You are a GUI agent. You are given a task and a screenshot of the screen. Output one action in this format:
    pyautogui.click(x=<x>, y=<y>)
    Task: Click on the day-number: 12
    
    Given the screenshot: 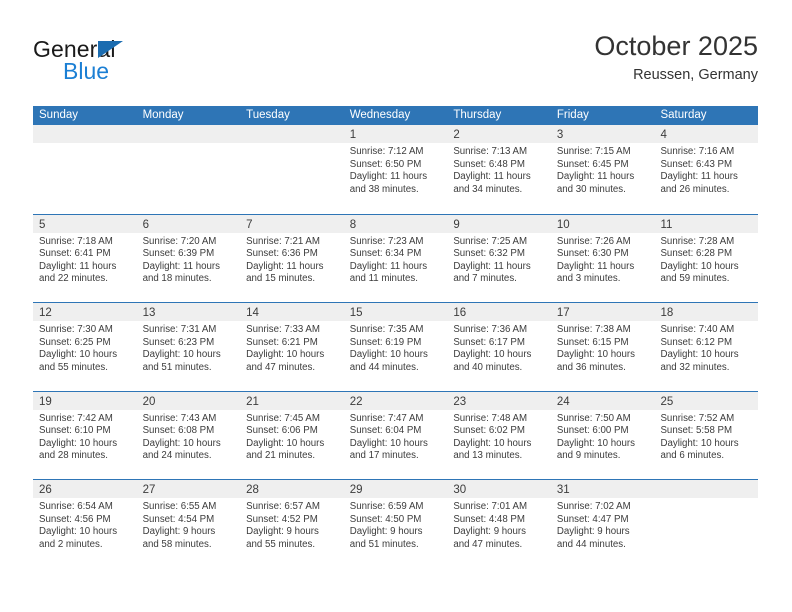 What is the action you would take?
    pyautogui.click(x=45, y=313)
    